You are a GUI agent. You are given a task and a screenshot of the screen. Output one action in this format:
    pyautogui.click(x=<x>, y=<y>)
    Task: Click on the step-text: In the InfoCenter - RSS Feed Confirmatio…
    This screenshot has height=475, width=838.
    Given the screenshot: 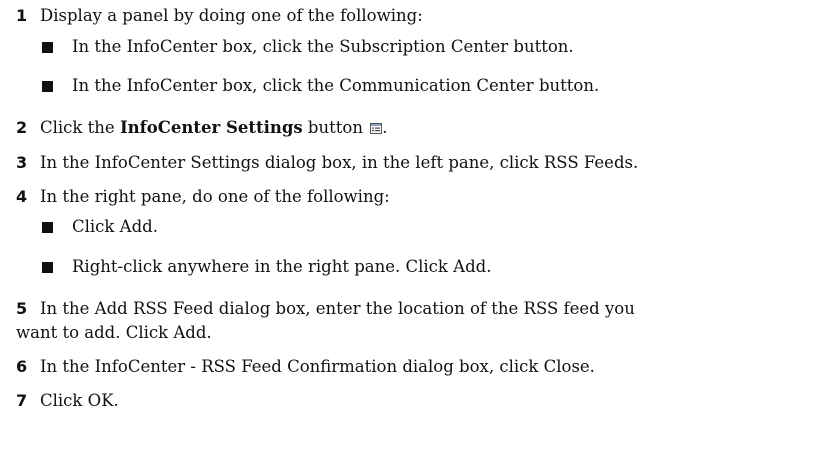 What is the action you would take?
    pyautogui.click(x=317, y=366)
    